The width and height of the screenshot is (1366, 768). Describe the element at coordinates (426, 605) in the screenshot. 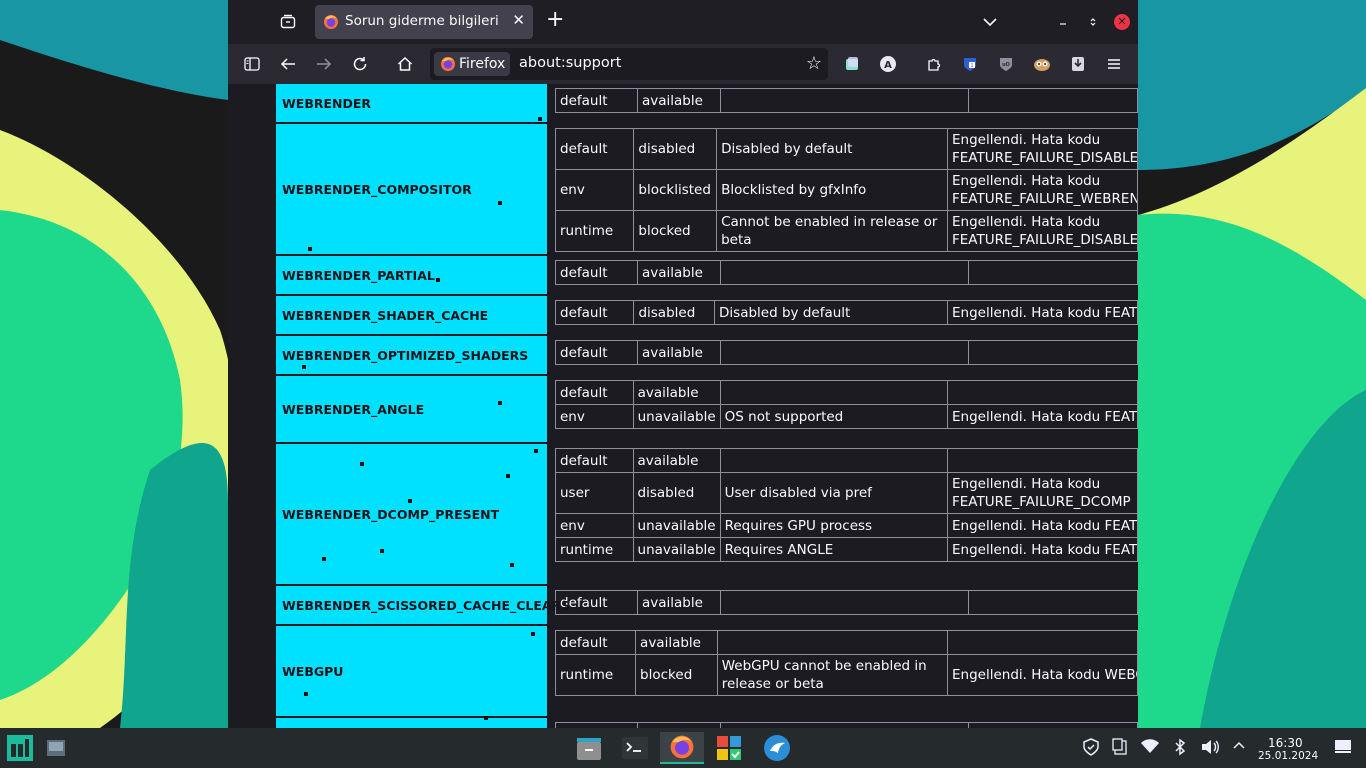

I see `feature-name-label: WEBRENDER_SCISSORED_CACHE_CLEARS` at that location.